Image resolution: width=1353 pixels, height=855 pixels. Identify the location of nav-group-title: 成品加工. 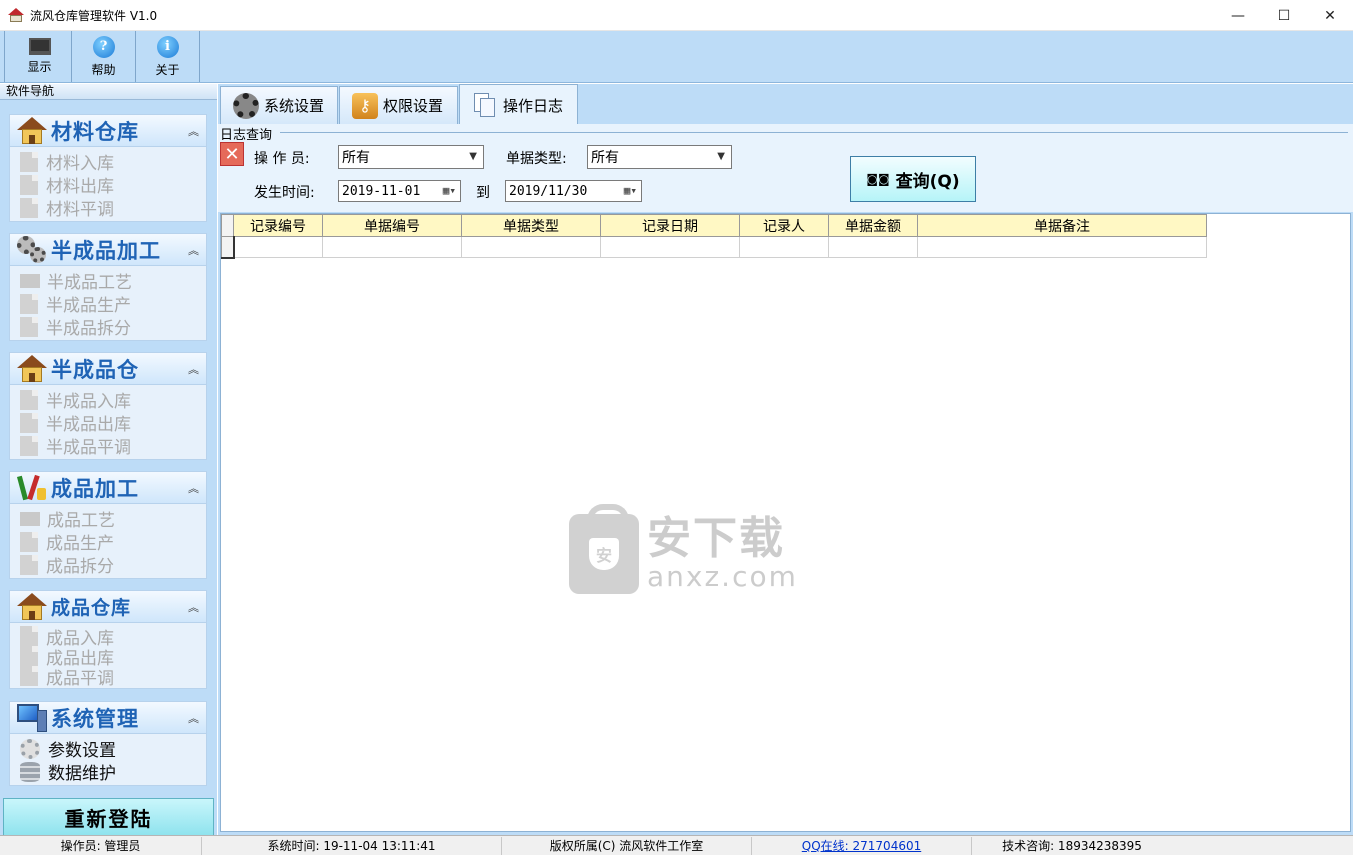
(95, 488).